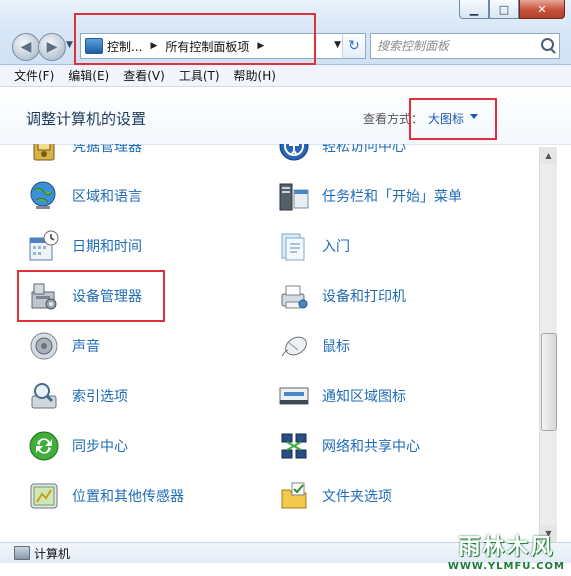  What do you see at coordinates (144, 75) in the screenshot?
I see `menu-view: 查看(V)` at bounding box center [144, 75].